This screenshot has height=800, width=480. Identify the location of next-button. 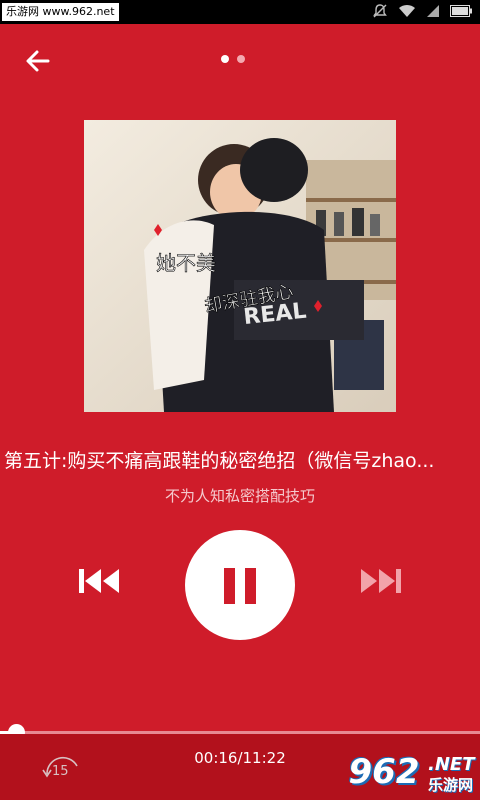
(381, 581).